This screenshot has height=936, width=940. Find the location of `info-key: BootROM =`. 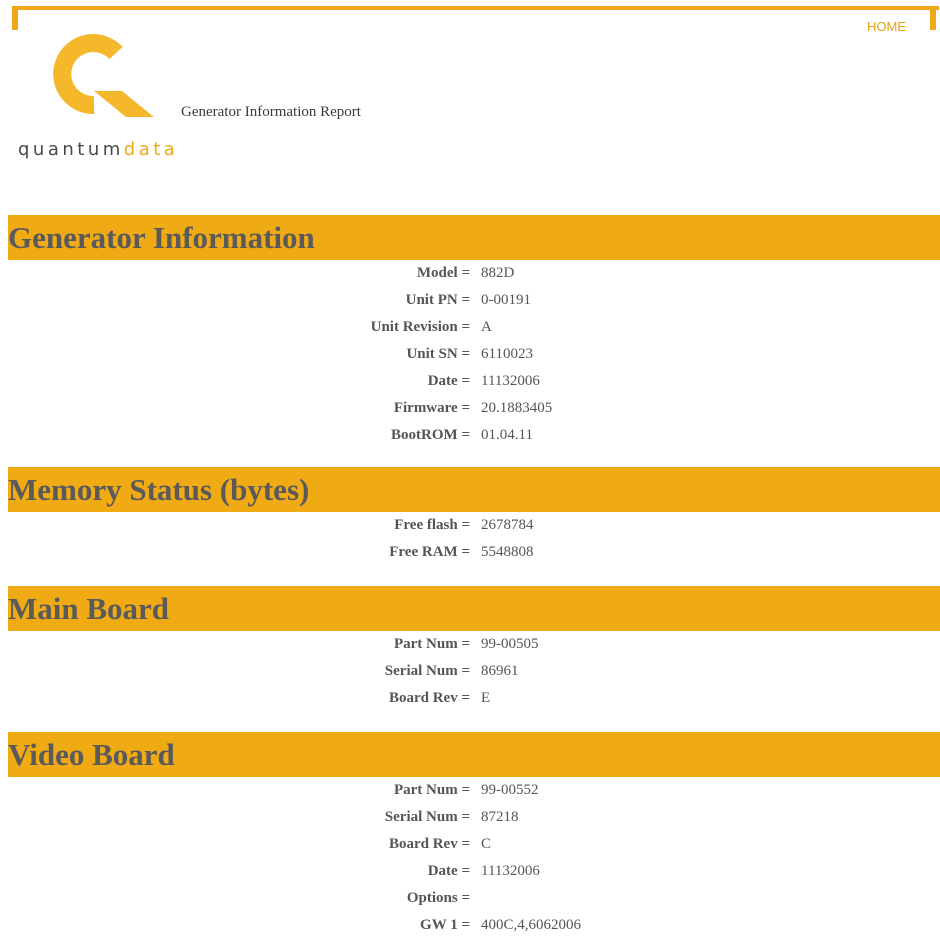

info-key: BootROM = is located at coordinates (430, 435).